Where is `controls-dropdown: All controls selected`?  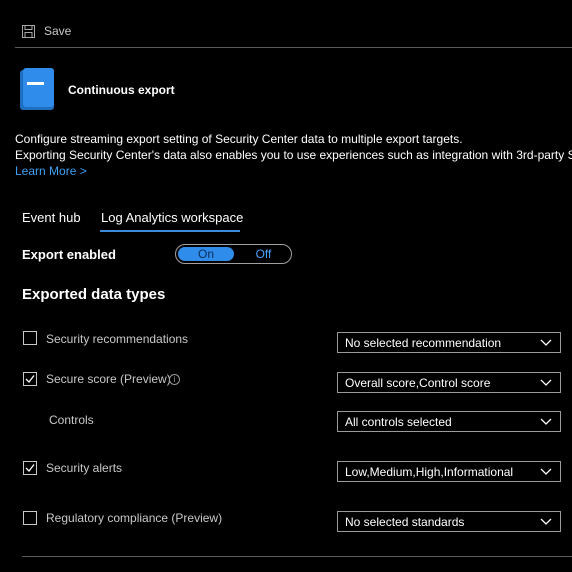
controls-dropdown: All controls selected is located at coordinates (449, 421).